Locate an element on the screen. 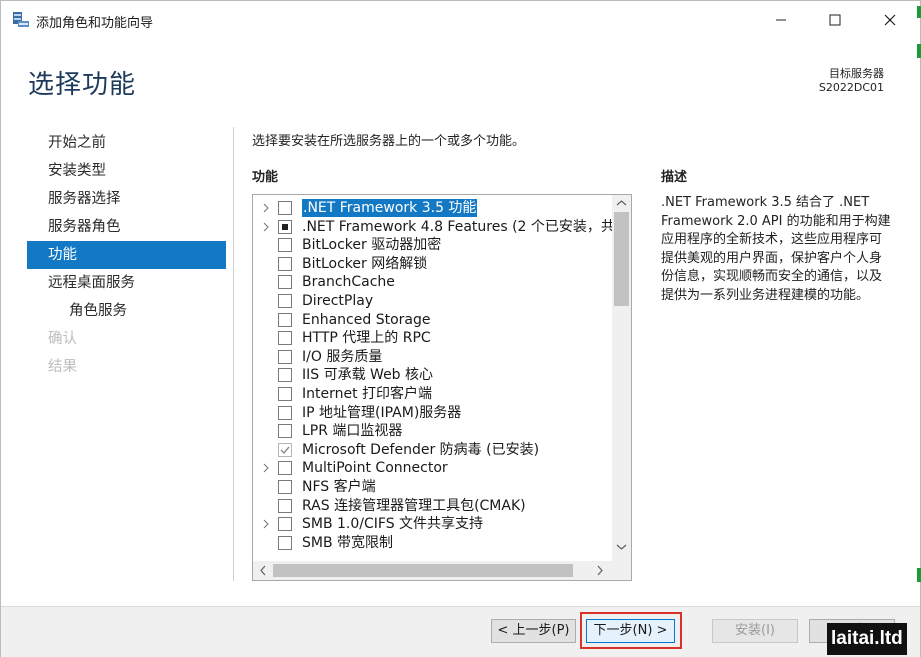 Image resolution: width=921 pixels, height=657 pixels. feature-label: BranchCache is located at coordinates (348, 282).